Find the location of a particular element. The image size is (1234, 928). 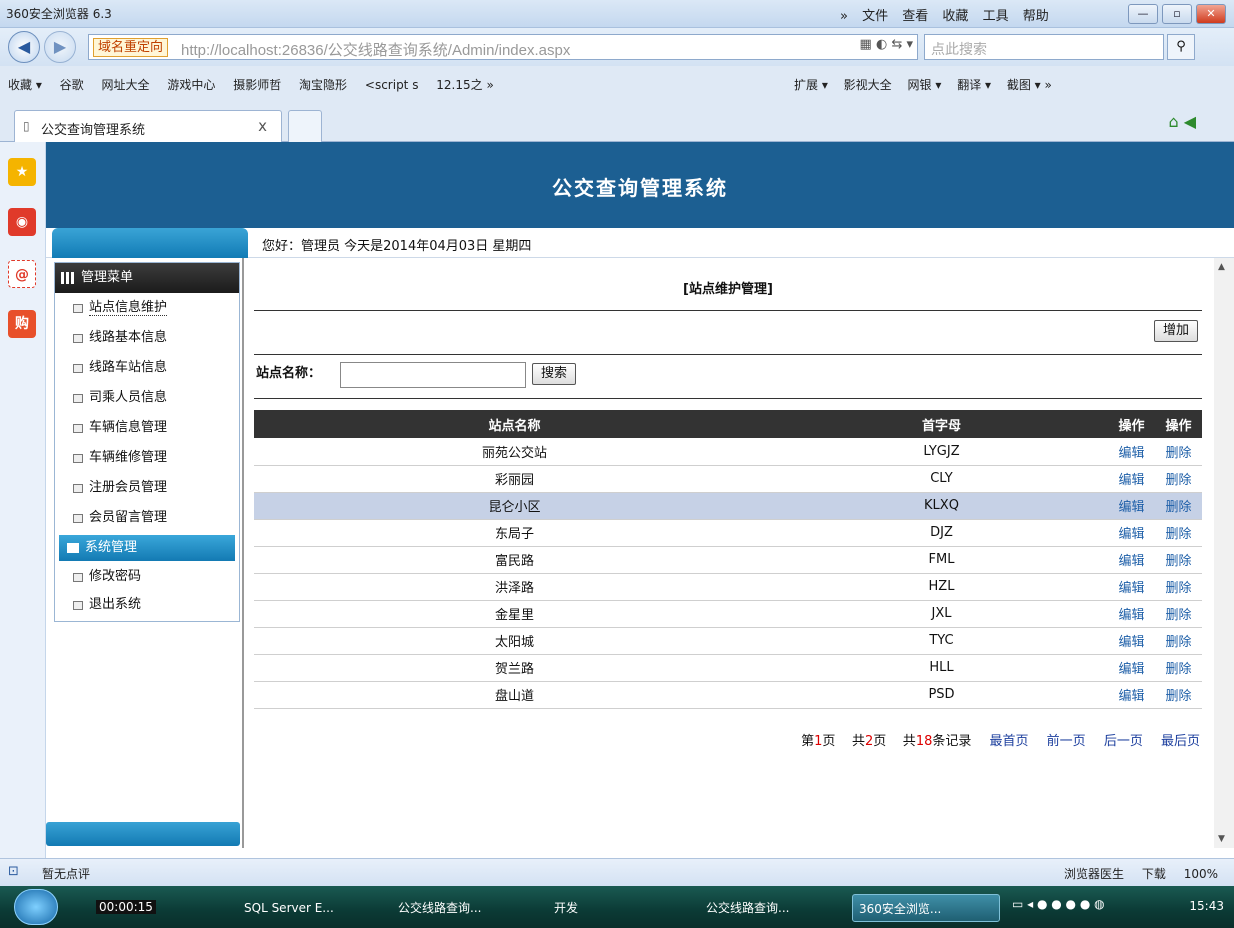

bookmark-favorites: 收藏 ▾ is located at coordinates (25, 85).